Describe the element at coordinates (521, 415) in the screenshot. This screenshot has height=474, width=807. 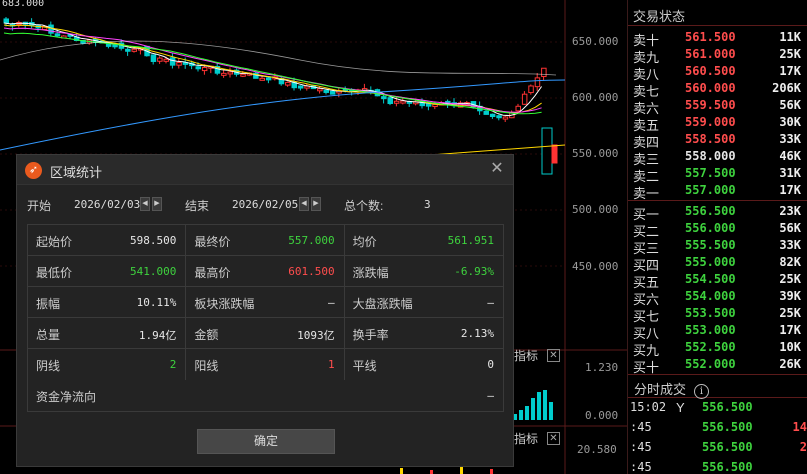
I see `indicator-bar` at that location.